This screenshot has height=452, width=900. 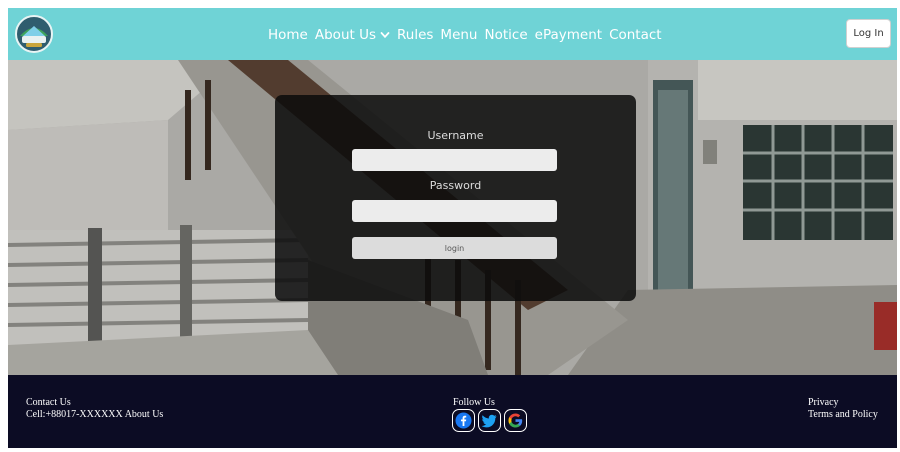 I want to click on footer-contact: Contact Us Cell:+88017-XXXXXX About Us, so click(x=94, y=409).